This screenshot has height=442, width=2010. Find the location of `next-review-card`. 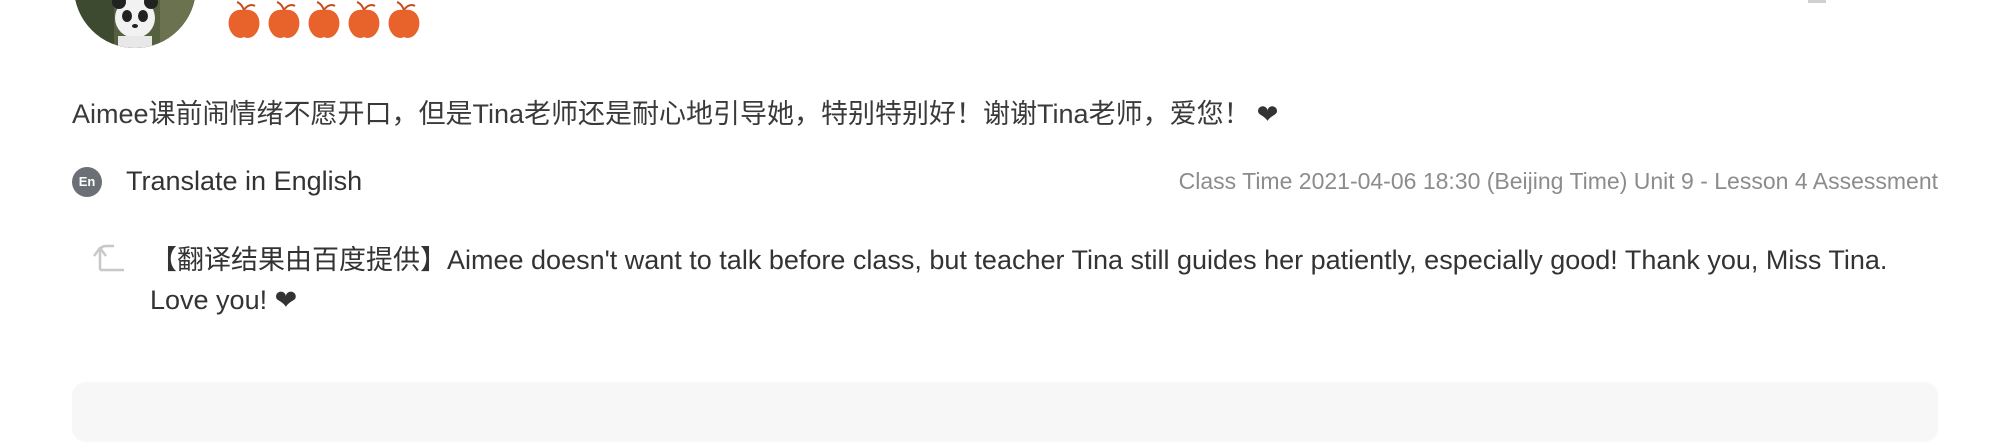

next-review-card is located at coordinates (1005, 412).